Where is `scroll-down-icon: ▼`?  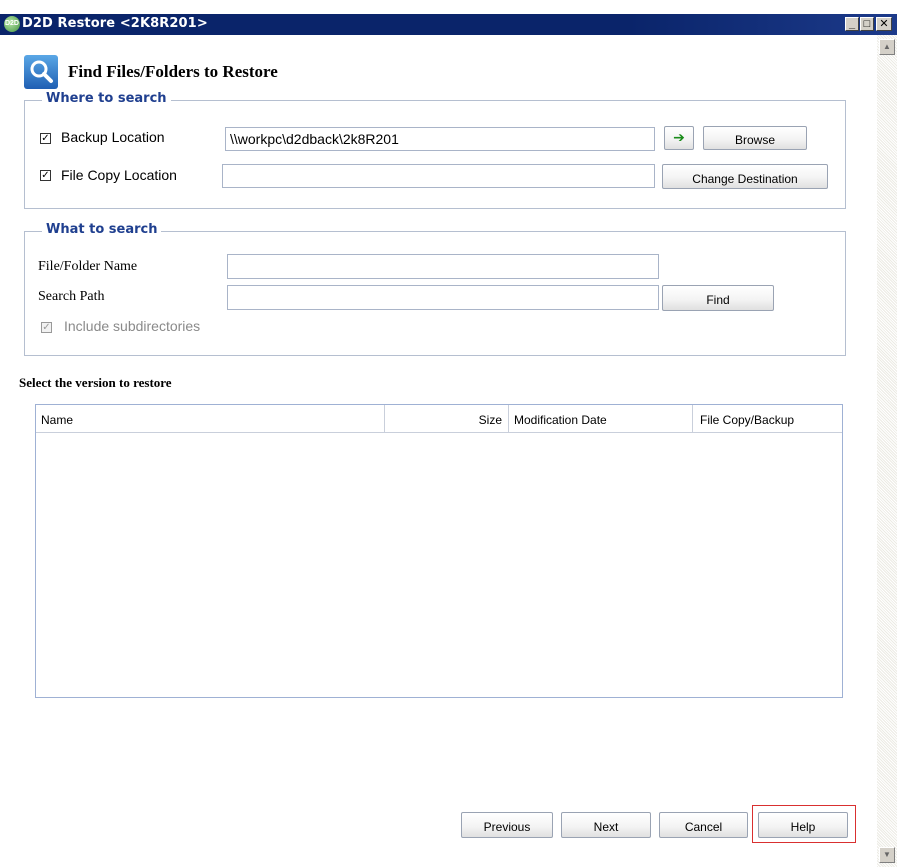 scroll-down-icon: ▼ is located at coordinates (887, 855).